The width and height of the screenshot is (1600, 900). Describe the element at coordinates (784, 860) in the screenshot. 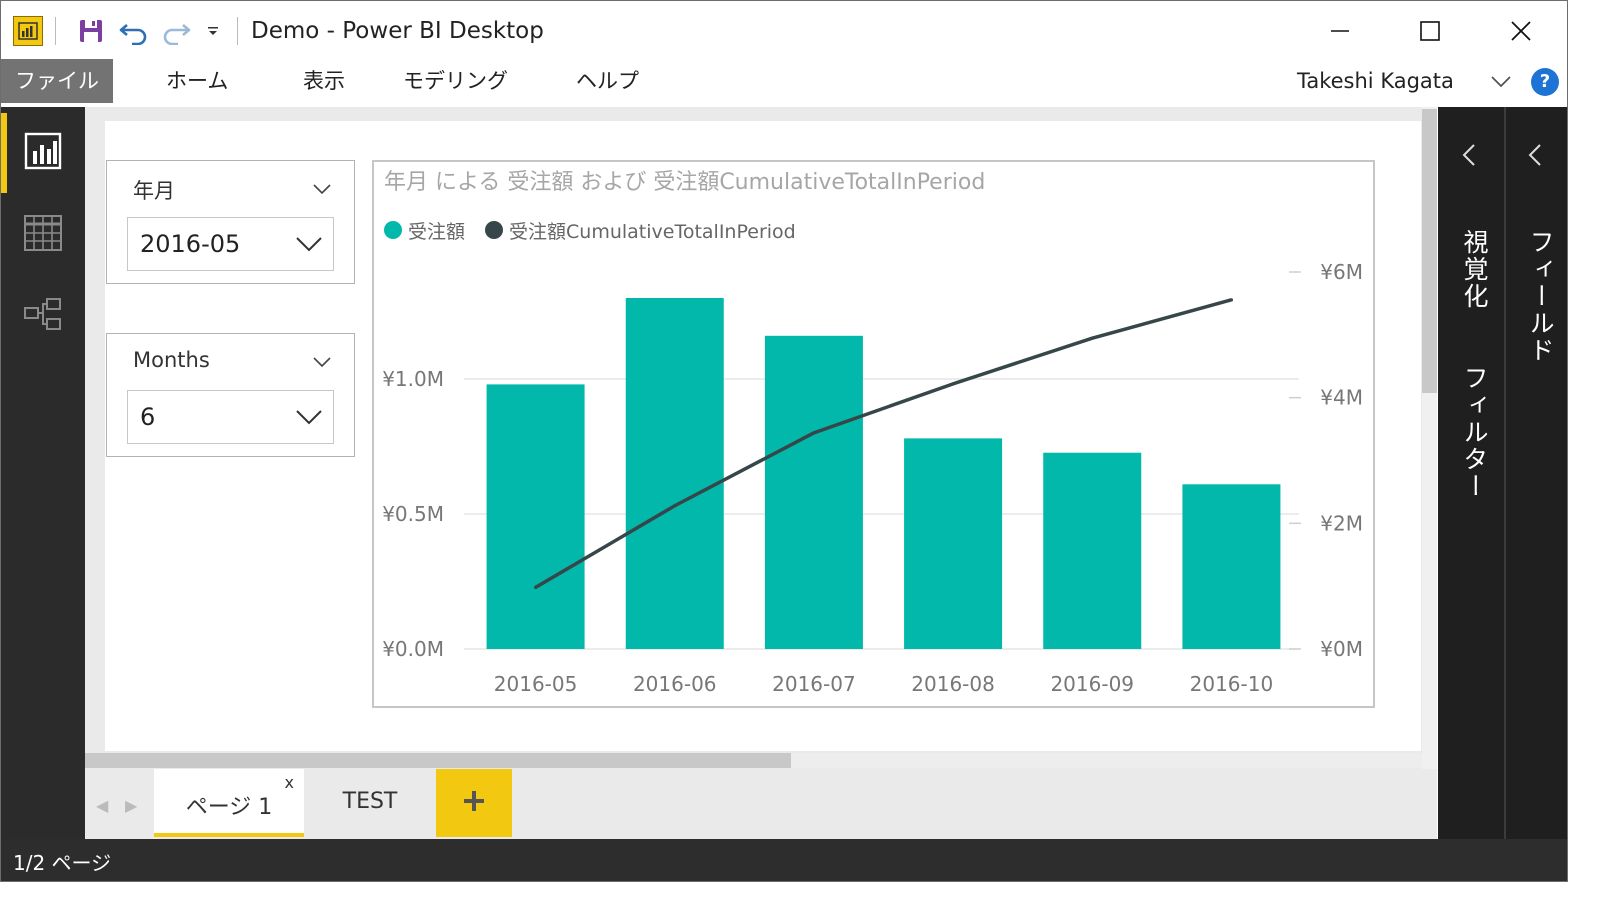

I see `status-bar: 1/2 ページ` at that location.